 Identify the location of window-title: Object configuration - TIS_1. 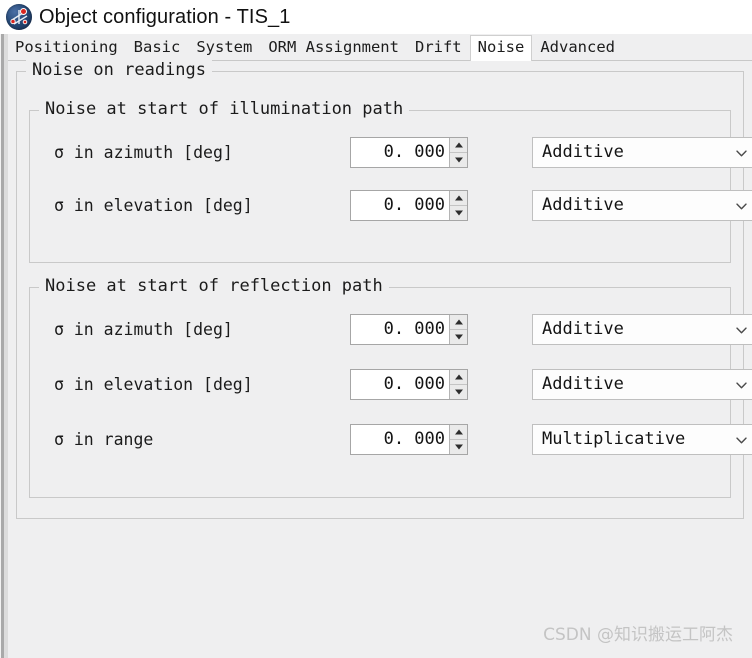
(165, 16).